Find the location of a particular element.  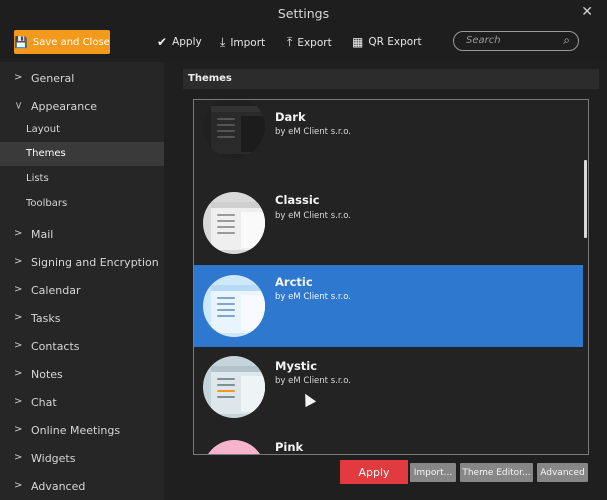

theme-item-mystic: Mystic by eM Client s.r.o. is located at coordinates (388, 389).